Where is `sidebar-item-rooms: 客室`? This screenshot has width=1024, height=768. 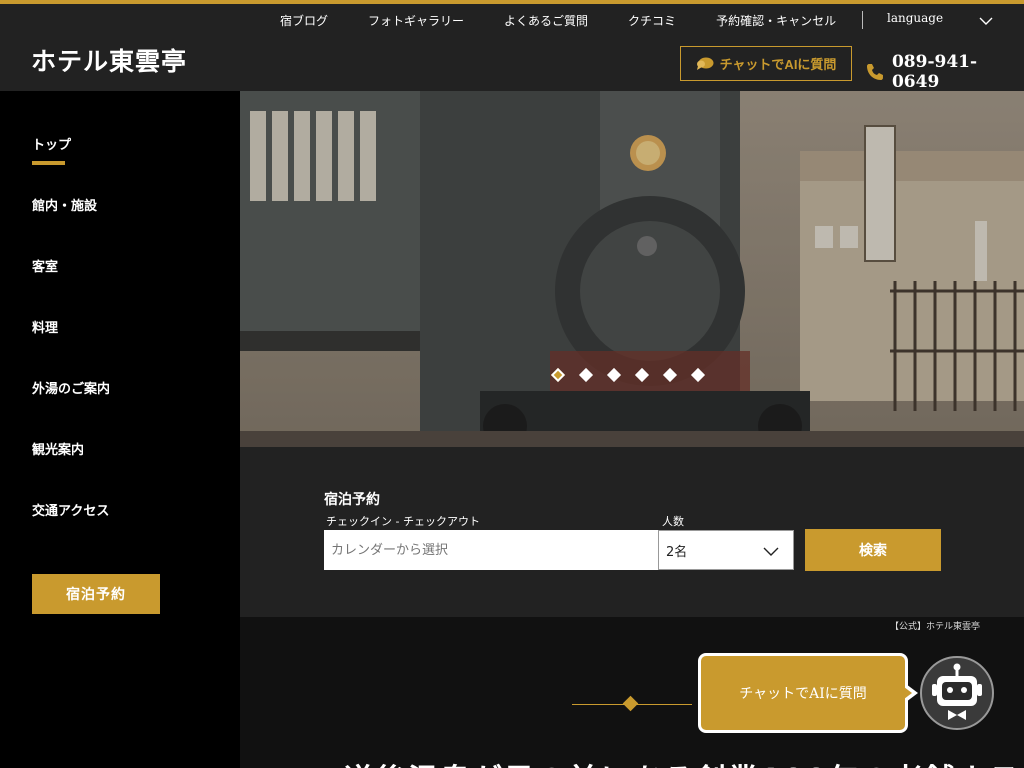
sidebar-item-rooms: 客室 is located at coordinates (45, 265).